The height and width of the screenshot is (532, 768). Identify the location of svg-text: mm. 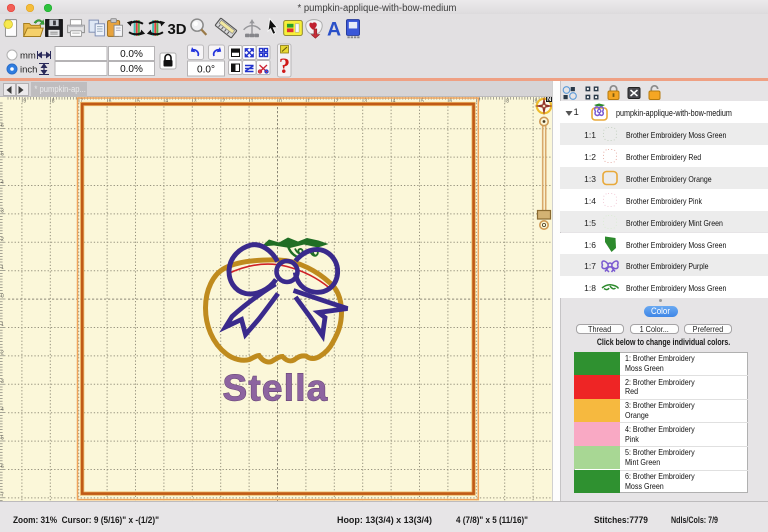
(28, 55).